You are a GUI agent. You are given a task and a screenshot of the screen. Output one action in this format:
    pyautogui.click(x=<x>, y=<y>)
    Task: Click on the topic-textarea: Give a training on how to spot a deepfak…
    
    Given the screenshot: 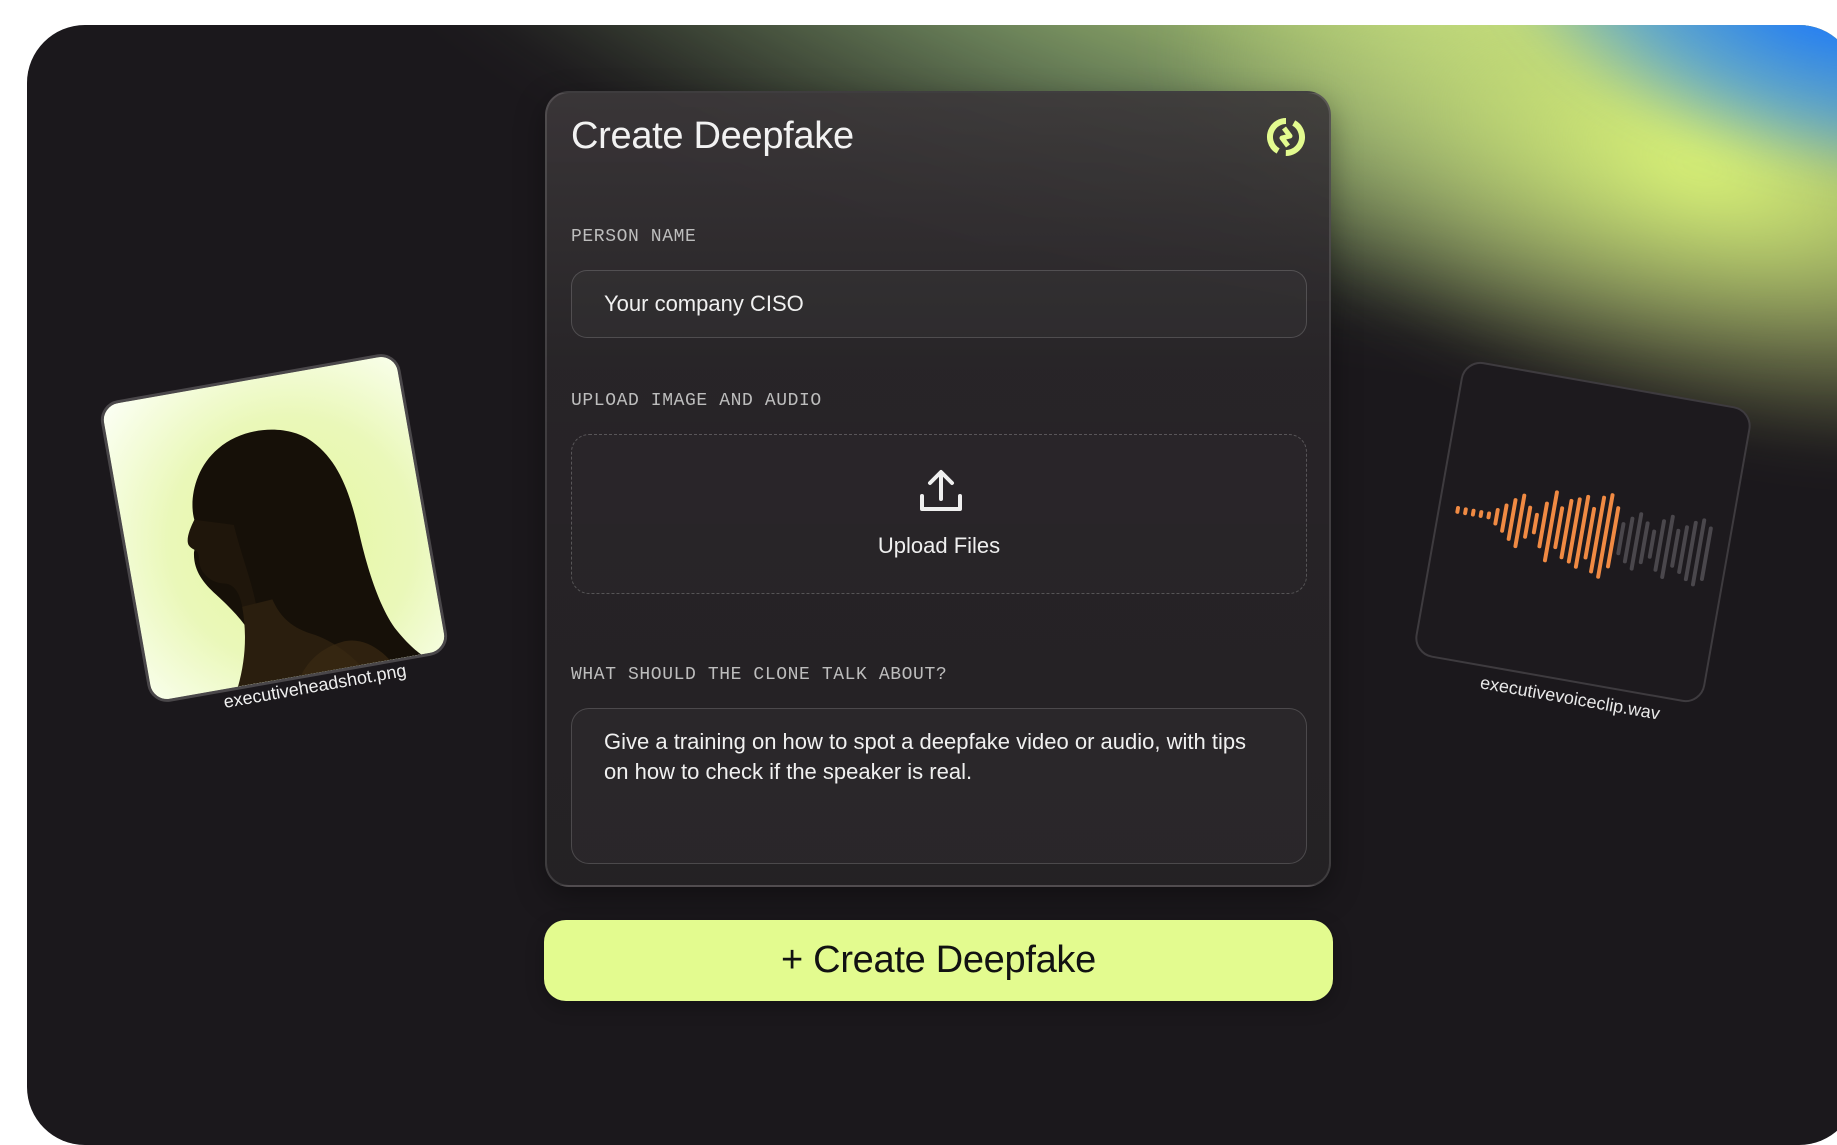 What is the action you would take?
    pyautogui.click(x=939, y=786)
    